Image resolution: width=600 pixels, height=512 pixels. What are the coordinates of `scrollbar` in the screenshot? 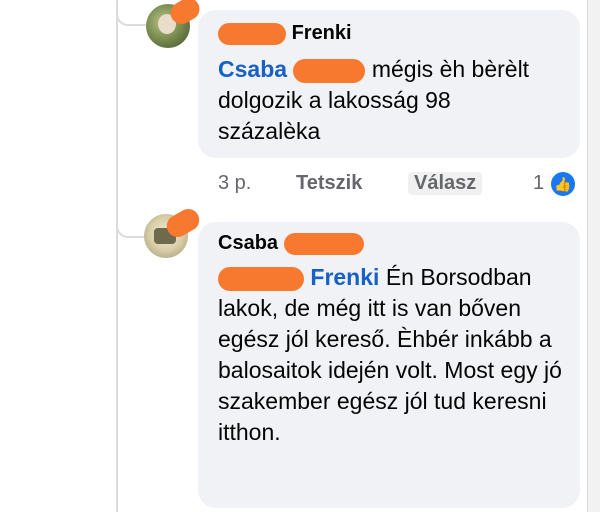 It's located at (593, 256).